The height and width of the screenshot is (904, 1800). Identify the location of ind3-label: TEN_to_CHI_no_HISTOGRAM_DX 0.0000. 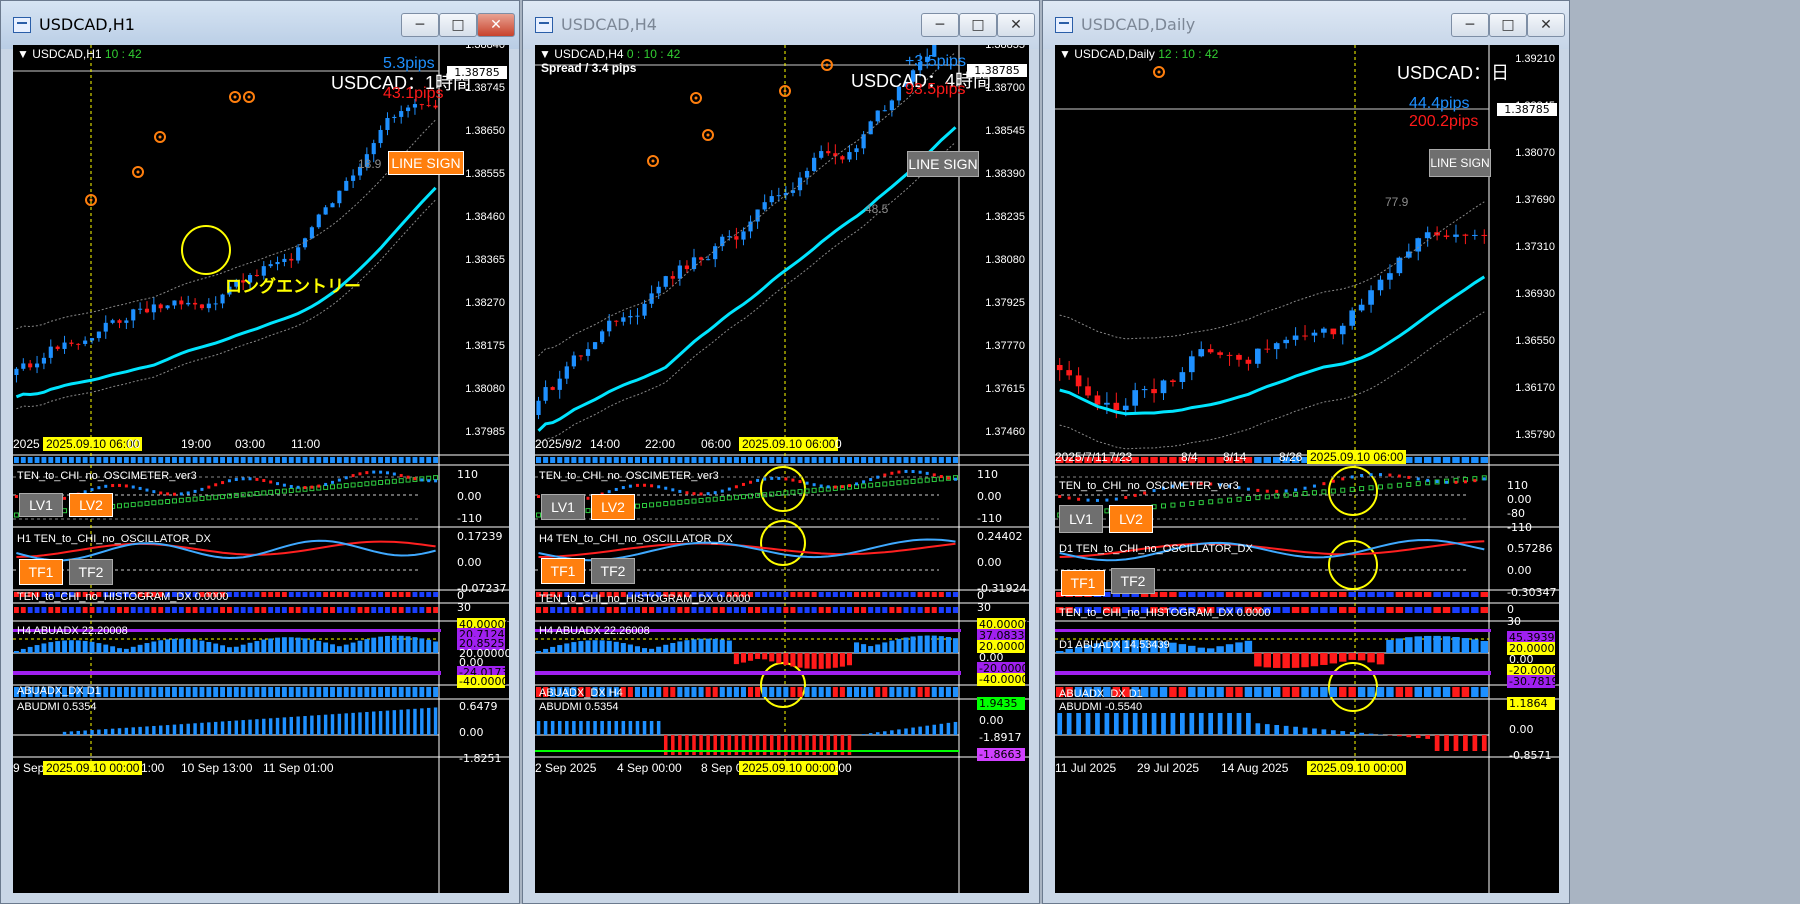
(645, 599).